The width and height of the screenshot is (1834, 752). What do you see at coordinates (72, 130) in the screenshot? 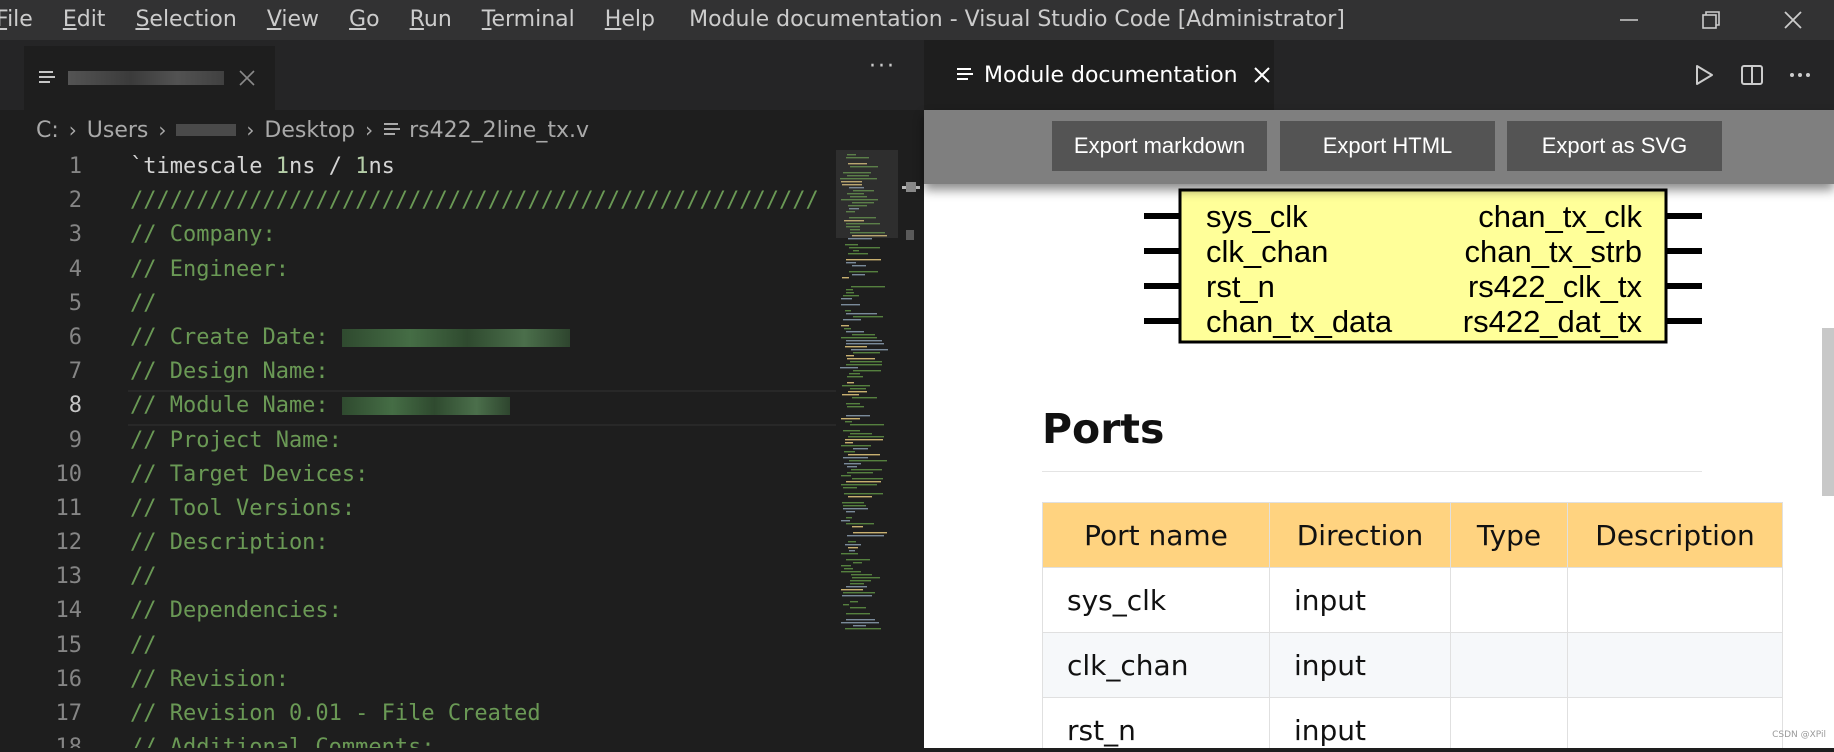
I see `chevron-right-icon: ›` at bounding box center [72, 130].